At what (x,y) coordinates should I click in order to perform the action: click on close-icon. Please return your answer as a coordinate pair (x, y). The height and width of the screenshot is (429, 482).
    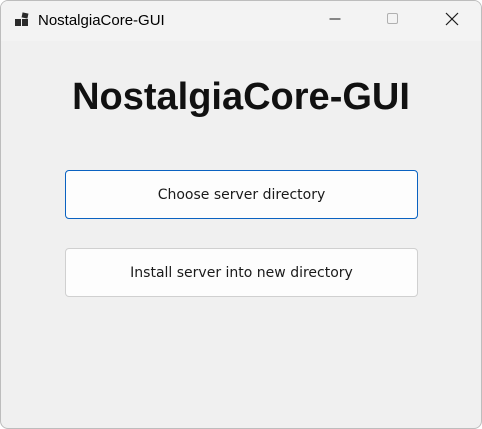
    Looking at the image, I should click on (452, 21).